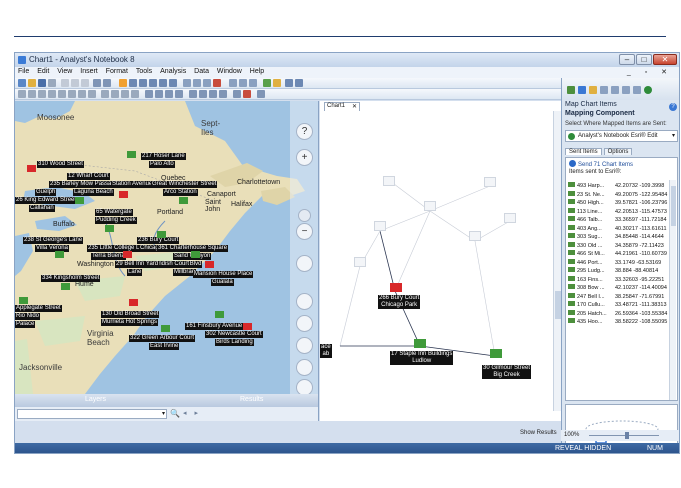 Image resolution: width=681 pixels, height=488 pixels. I want to click on map-address-label: 236 Bury Court, so click(158, 240).